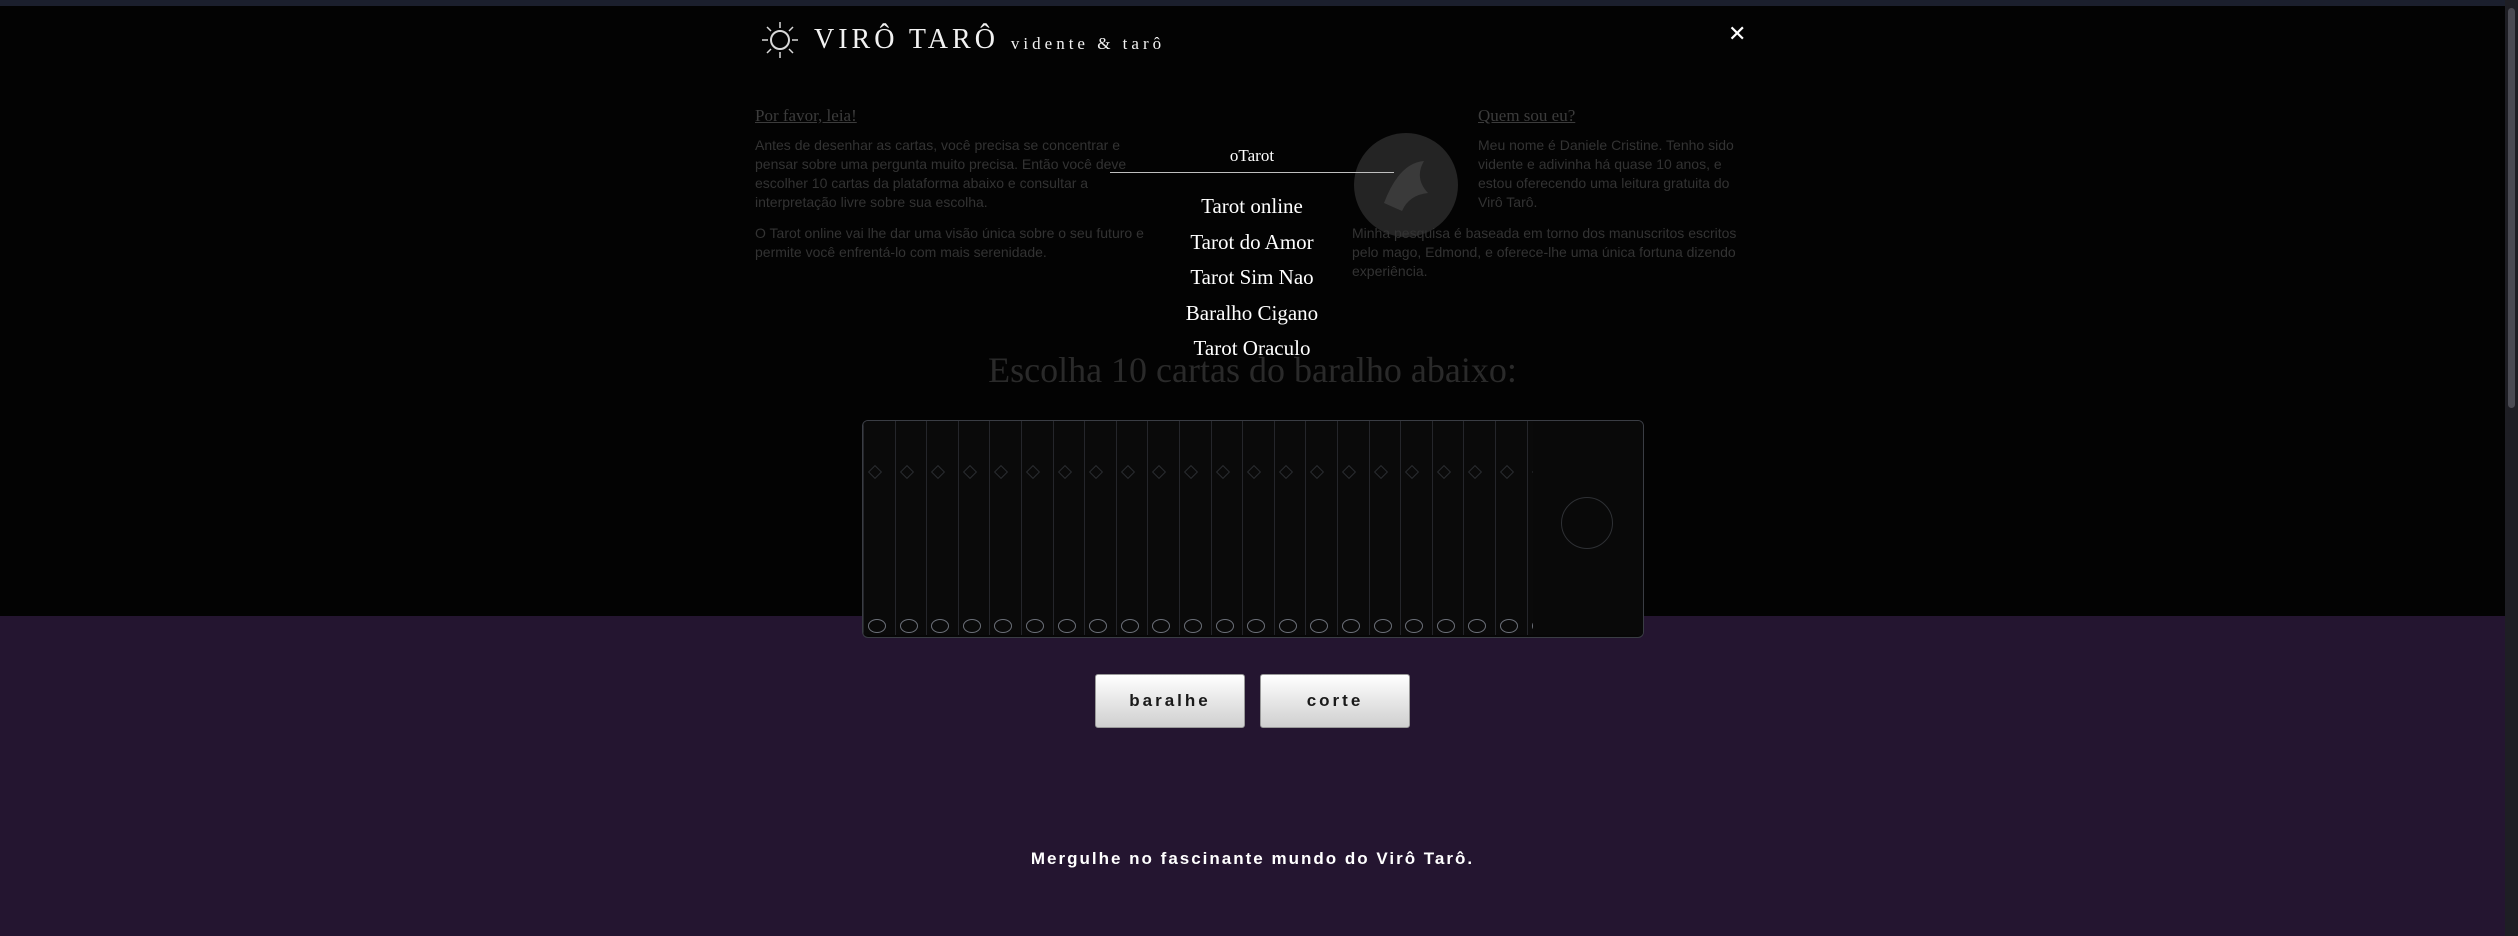 The width and height of the screenshot is (2518, 936). I want to click on menu-title: oTarot, so click(1252, 159).